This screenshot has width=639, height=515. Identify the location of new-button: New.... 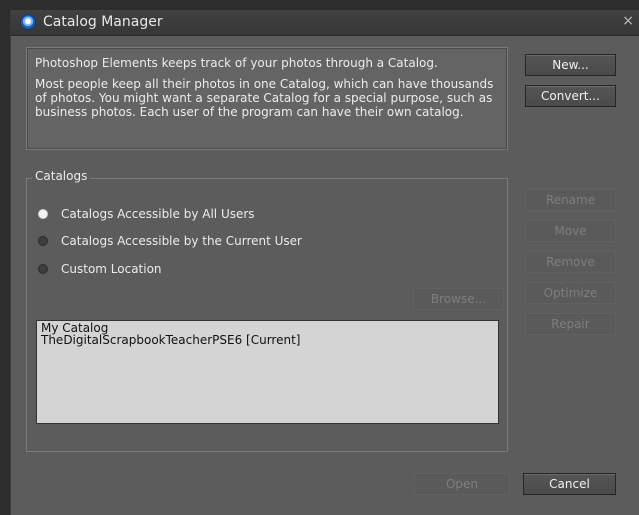
(570, 65).